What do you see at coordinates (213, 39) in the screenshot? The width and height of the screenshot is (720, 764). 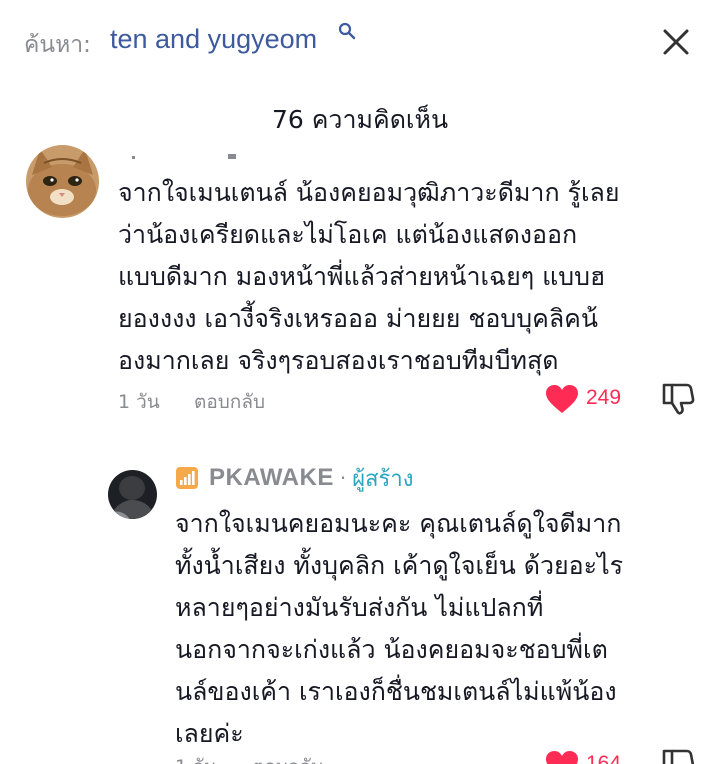 I see `search-query-text: ten and yugyeom` at bounding box center [213, 39].